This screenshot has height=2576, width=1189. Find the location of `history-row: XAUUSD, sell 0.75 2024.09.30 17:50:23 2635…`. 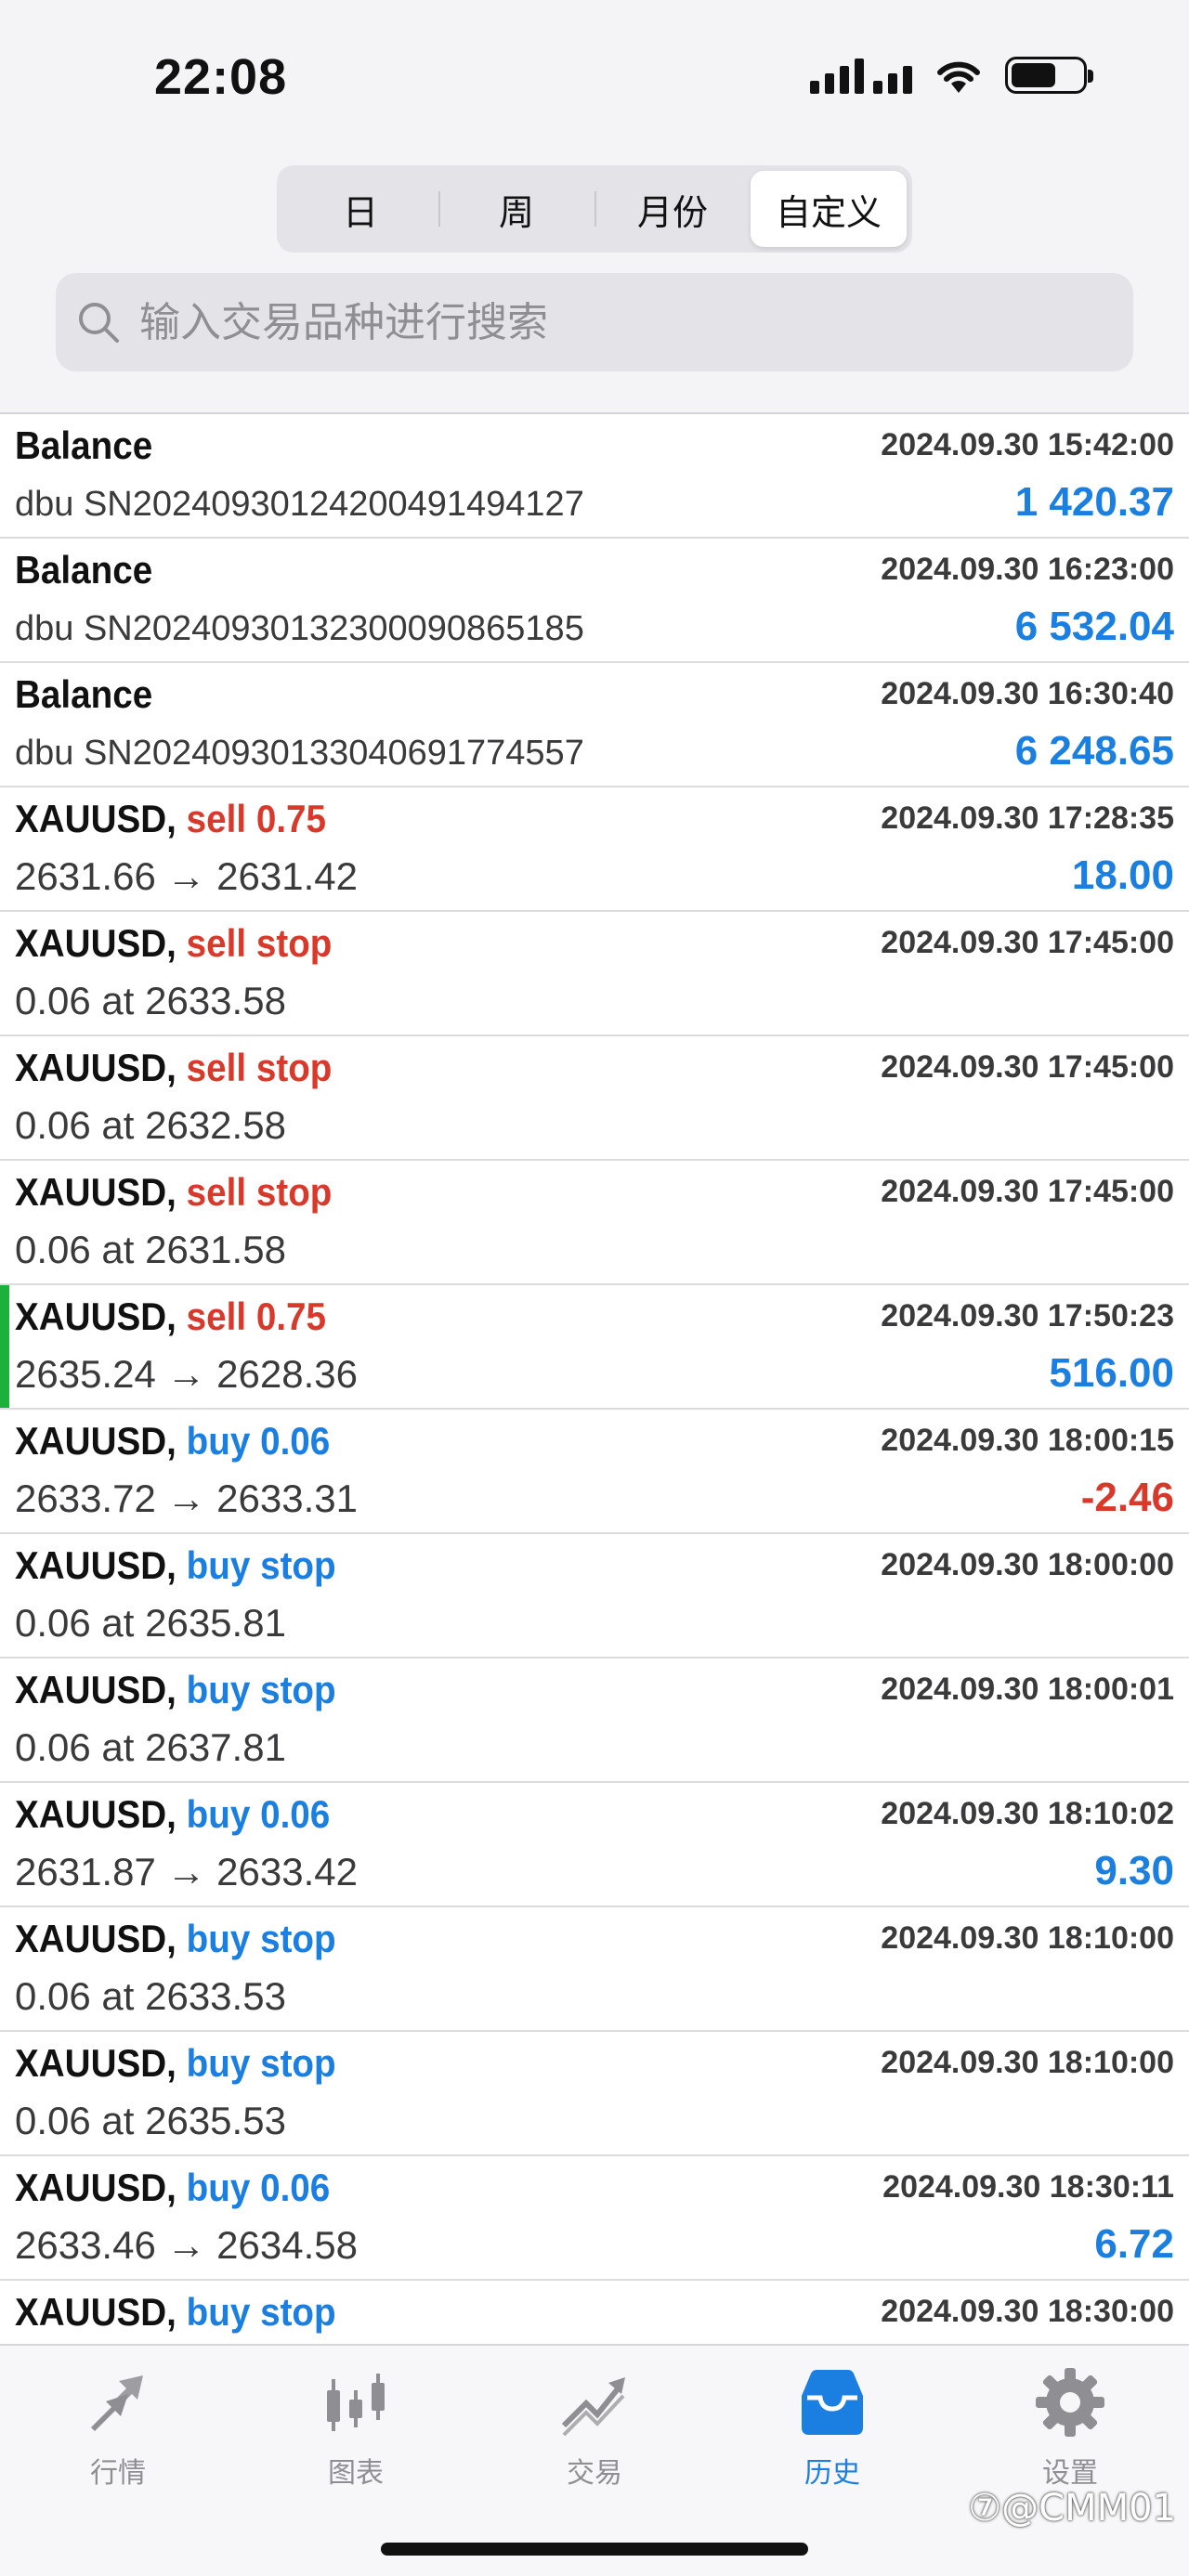

history-row: XAUUSD, sell 0.75 2024.09.30 17:50:23 2635… is located at coordinates (594, 1347).